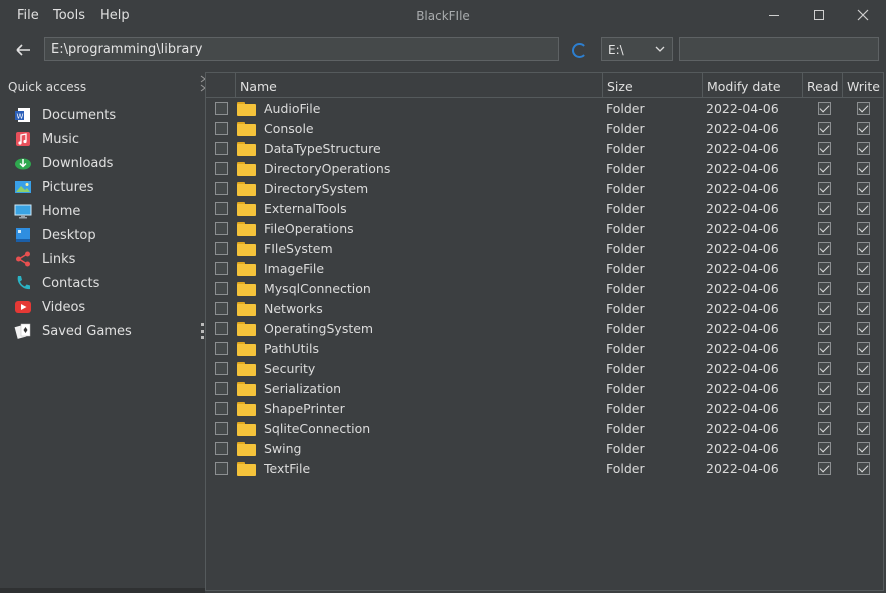  Describe the element at coordinates (544, 189) in the screenshot. I see `table-row: DirectorySystem Folder 2022-04-06` at that location.